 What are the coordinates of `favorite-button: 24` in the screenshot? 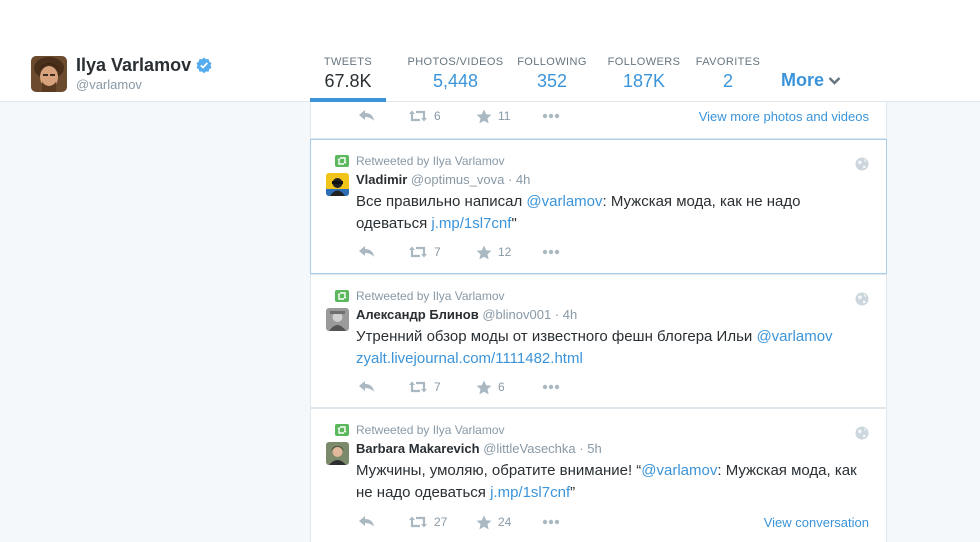 It's located at (493, 522).